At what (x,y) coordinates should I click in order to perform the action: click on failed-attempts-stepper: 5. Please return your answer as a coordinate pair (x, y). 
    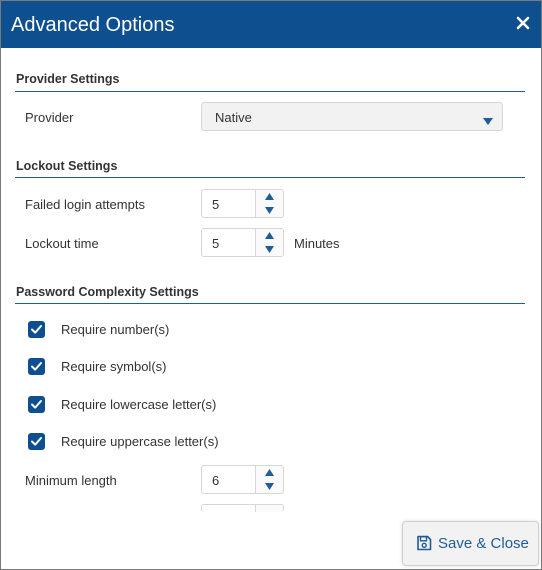
    Looking at the image, I should click on (242, 203).